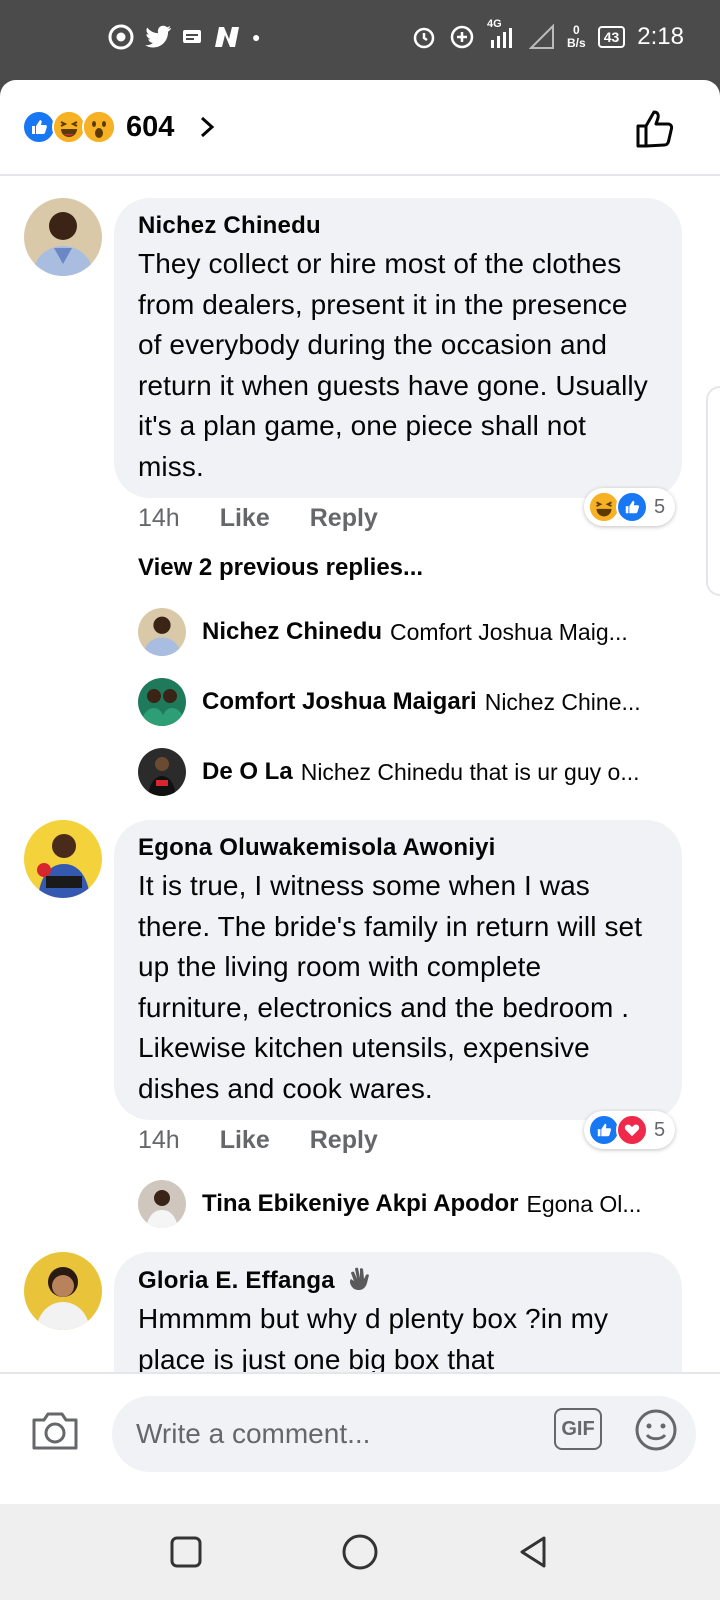 This screenshot has height=1600, width=720. Describe the element at coordinates (611, 37) in the screenshot. I see `battery-indicator: 43` at that location.